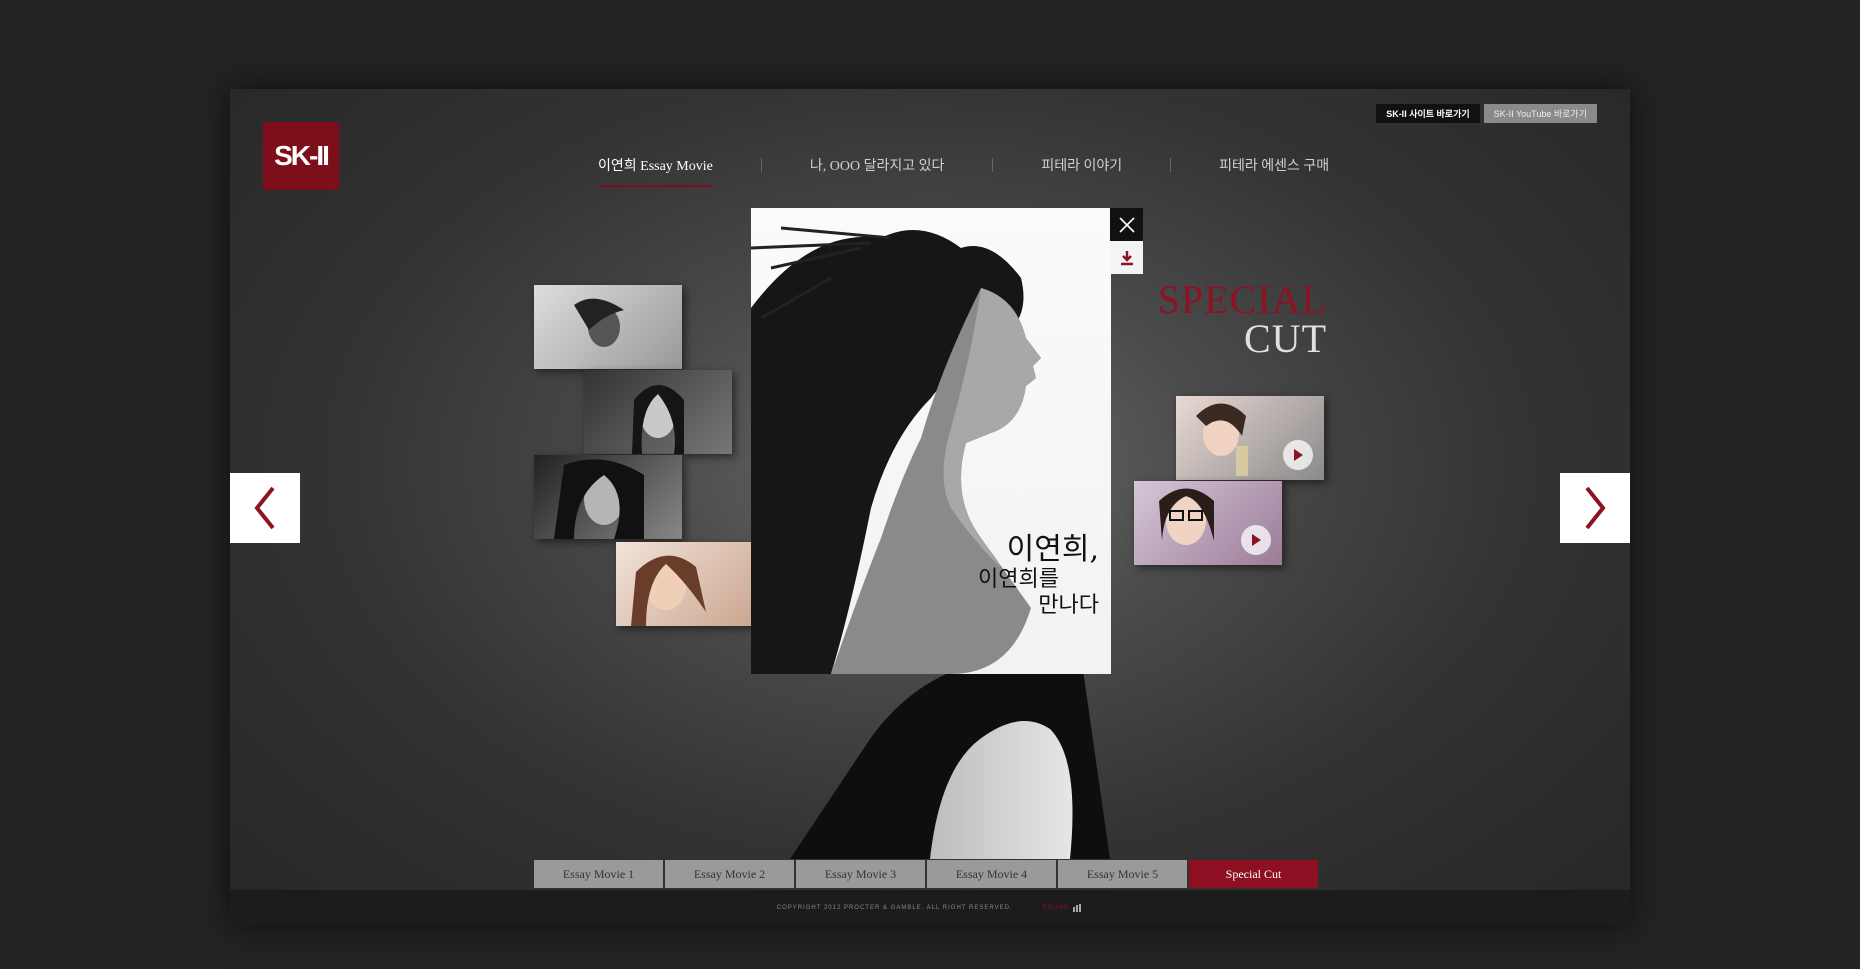 The image size is (1860, 969). What do you see at coordinates (1274, 165) in the screenshot?
I see `nav-item-buy-essence: 피테라 에센스 구매` at bounding box center [1274, 165].